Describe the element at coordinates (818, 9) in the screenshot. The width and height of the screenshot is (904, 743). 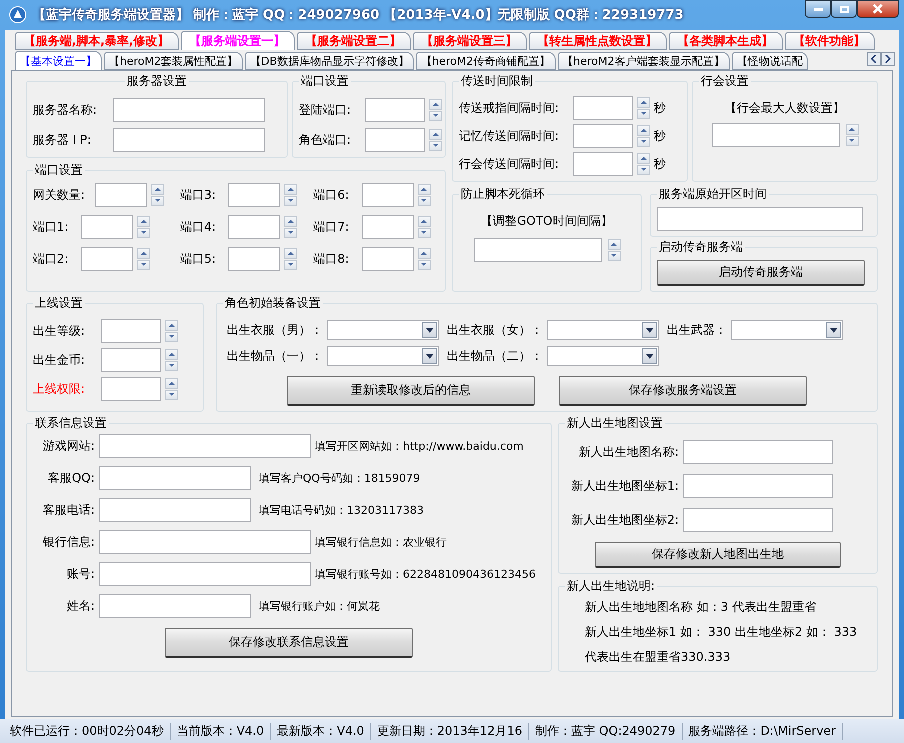
I see `minimize-button` at that location.